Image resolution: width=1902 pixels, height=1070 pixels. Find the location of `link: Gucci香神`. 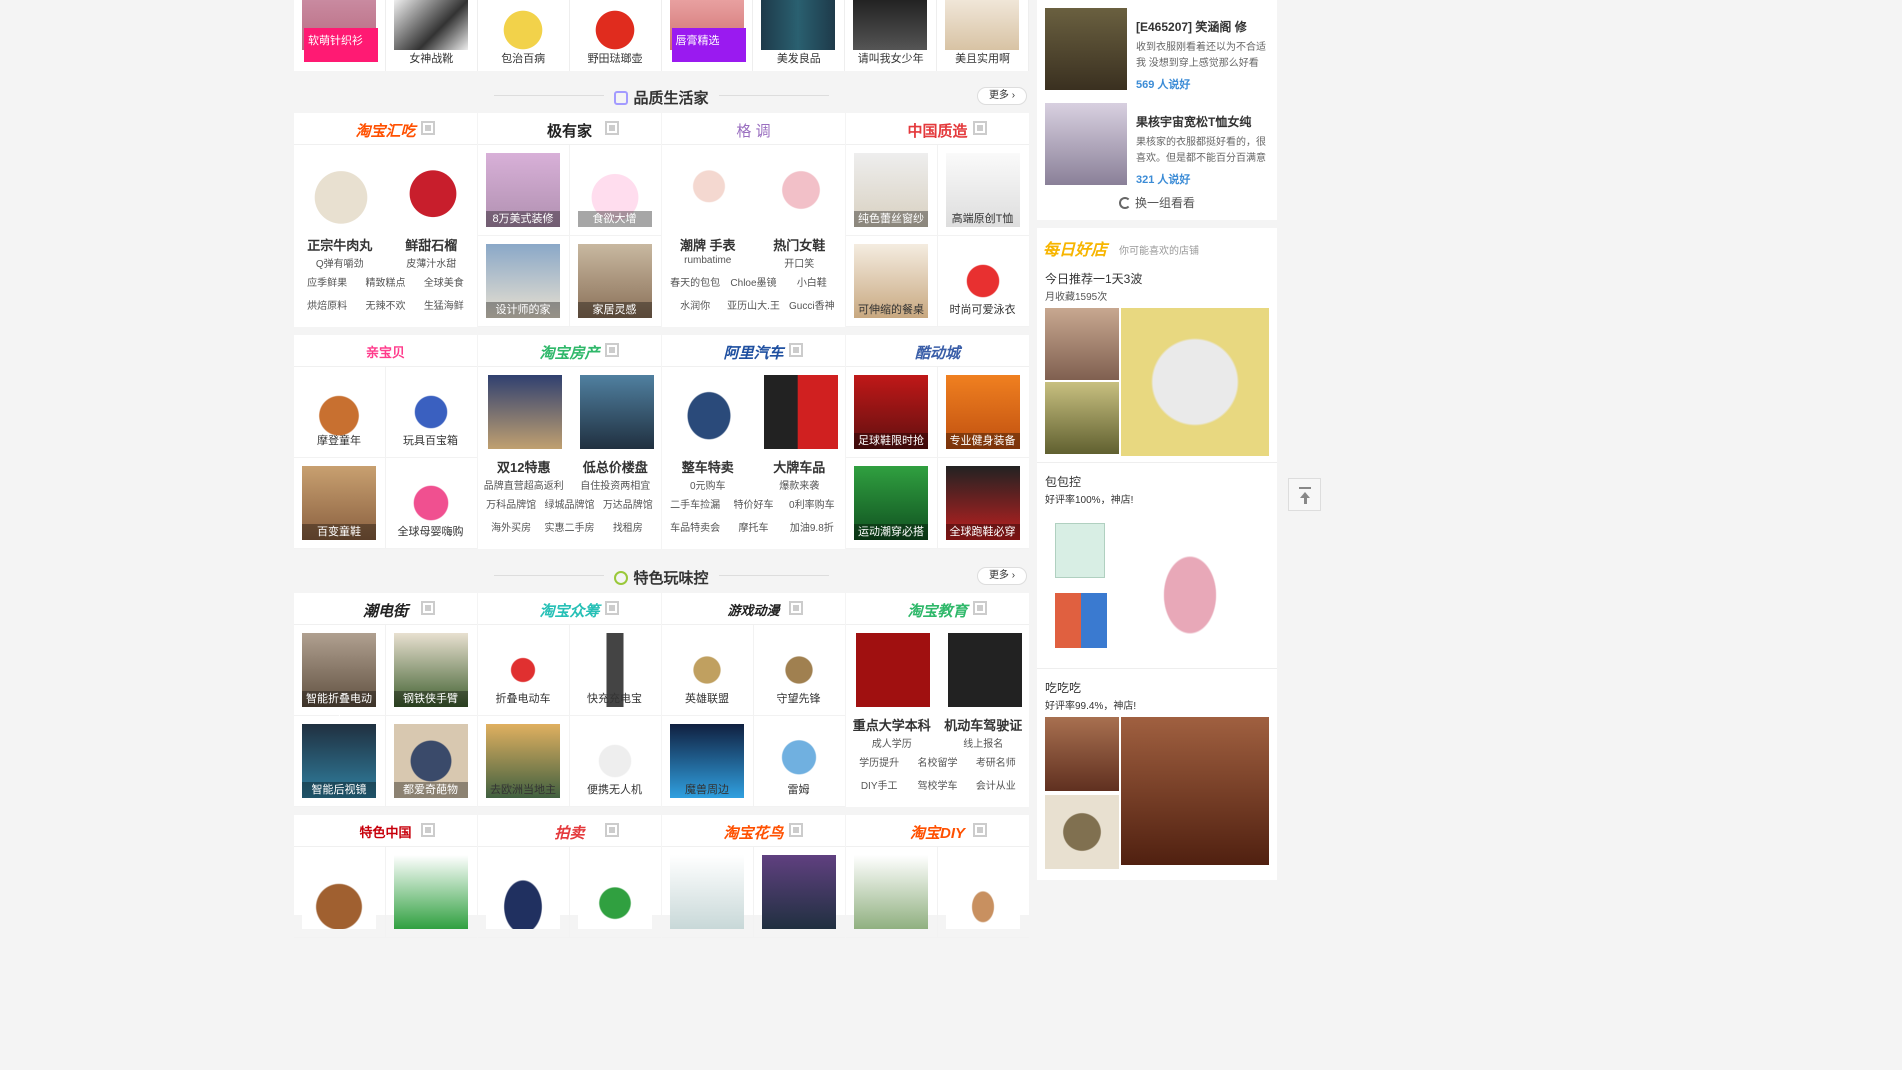

link: Gucci香神 is located at coordinates (812, 309).